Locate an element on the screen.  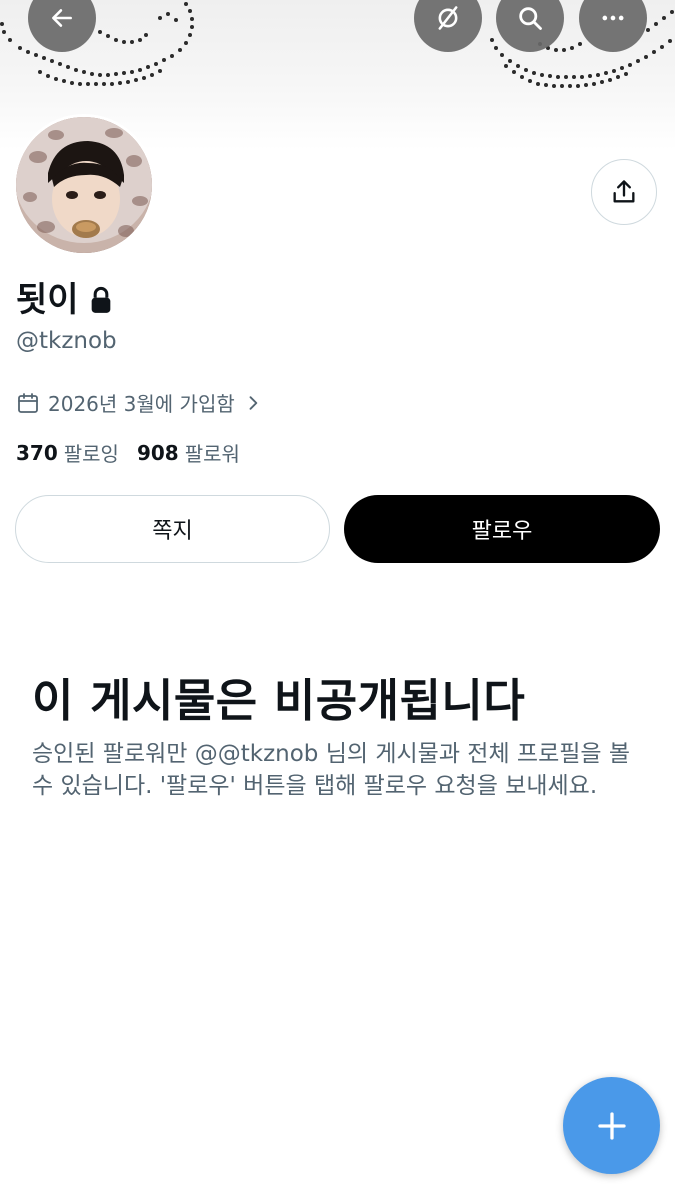
display-name: 됫이 is located at coordinates (47, 300).